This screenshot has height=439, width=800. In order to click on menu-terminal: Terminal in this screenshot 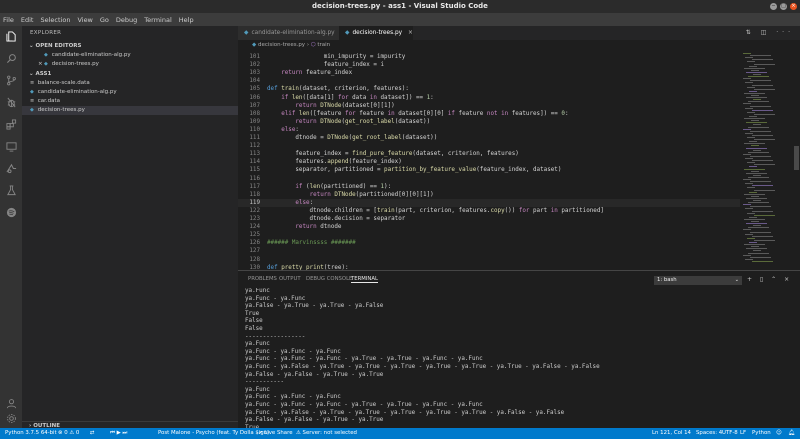, I will do `click(157, 20)`.